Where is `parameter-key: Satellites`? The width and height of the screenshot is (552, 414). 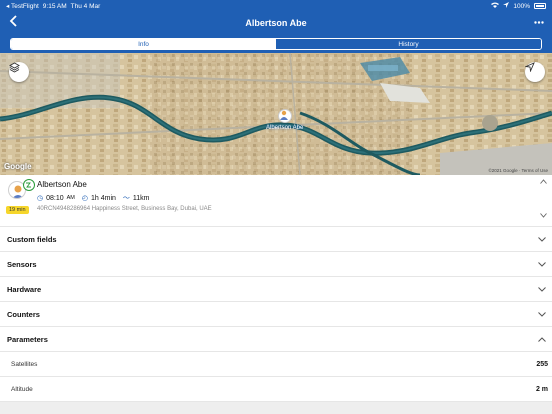 parameter-key: Satellites is located at coordinates (24, 364).